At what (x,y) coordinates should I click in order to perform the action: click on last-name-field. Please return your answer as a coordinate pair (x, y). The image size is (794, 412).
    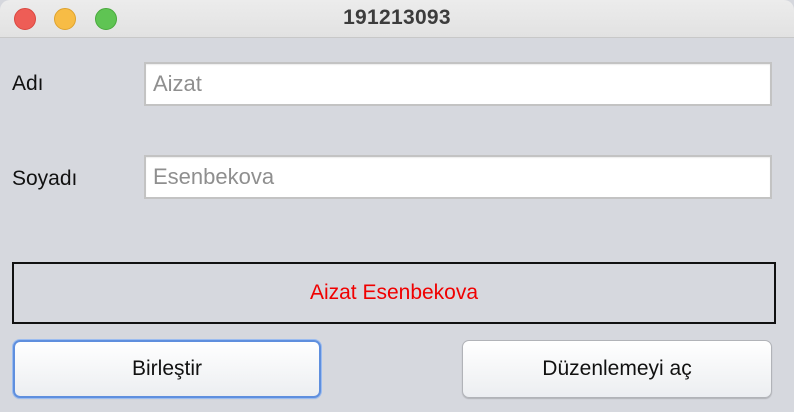
    Looking at the image, I should click on (458, 177).